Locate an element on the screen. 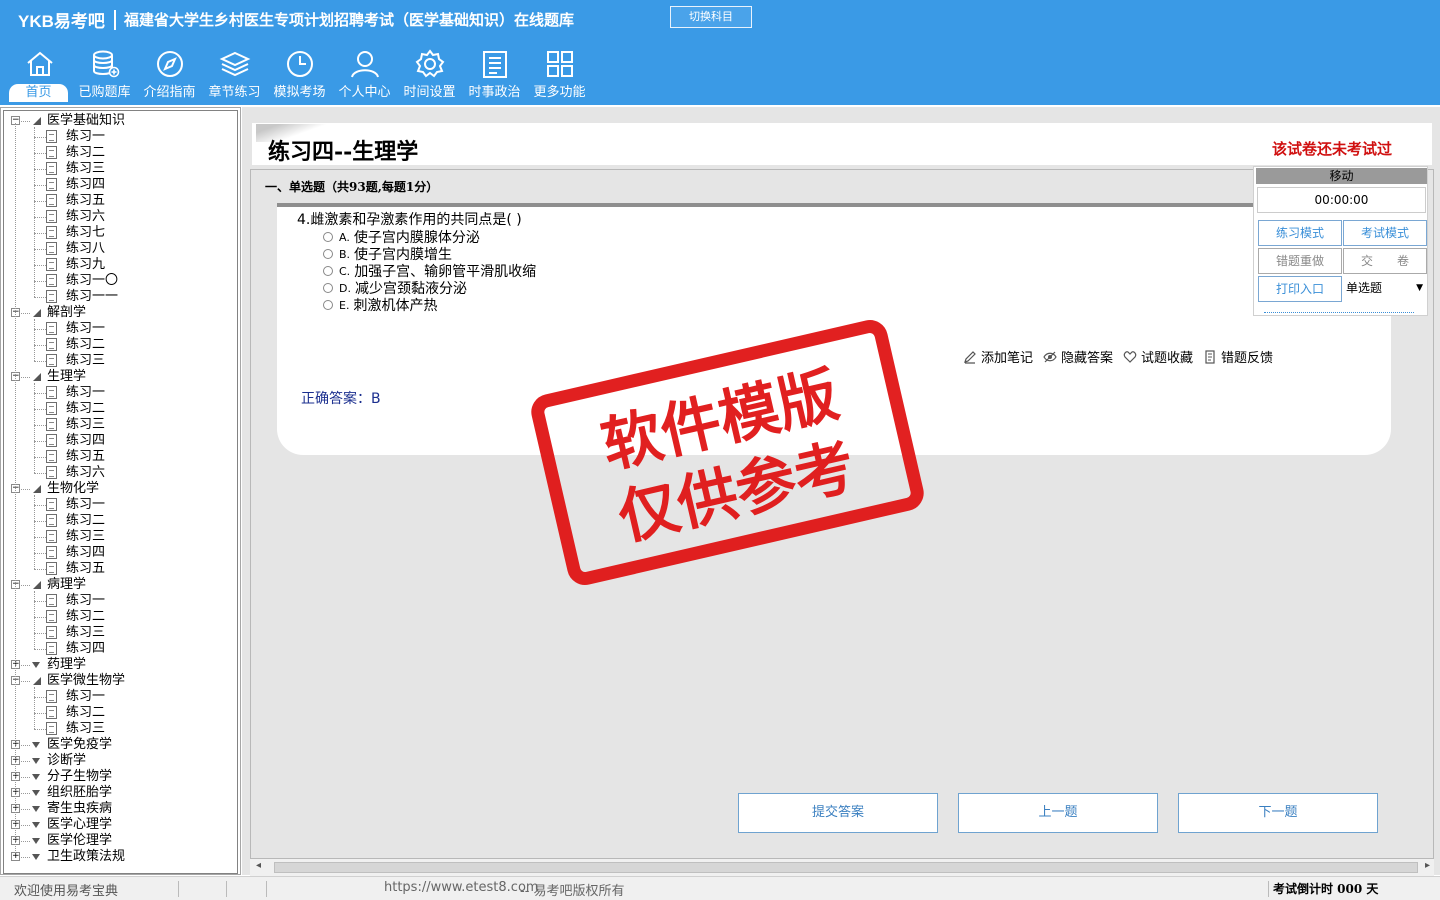 The width and height of the screenshot is (1440, 900). tree-group-item: − 病理学 is located at coordinates (119, 585).